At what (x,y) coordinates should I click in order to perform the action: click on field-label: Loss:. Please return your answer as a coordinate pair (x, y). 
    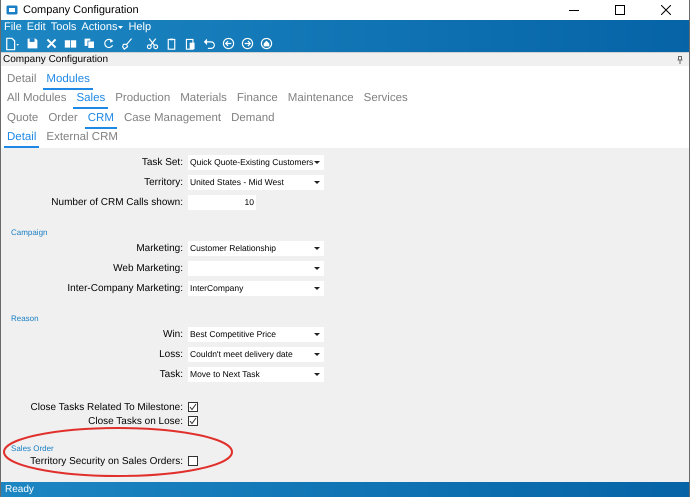
    Looking at the image, I should click on (170, 355).